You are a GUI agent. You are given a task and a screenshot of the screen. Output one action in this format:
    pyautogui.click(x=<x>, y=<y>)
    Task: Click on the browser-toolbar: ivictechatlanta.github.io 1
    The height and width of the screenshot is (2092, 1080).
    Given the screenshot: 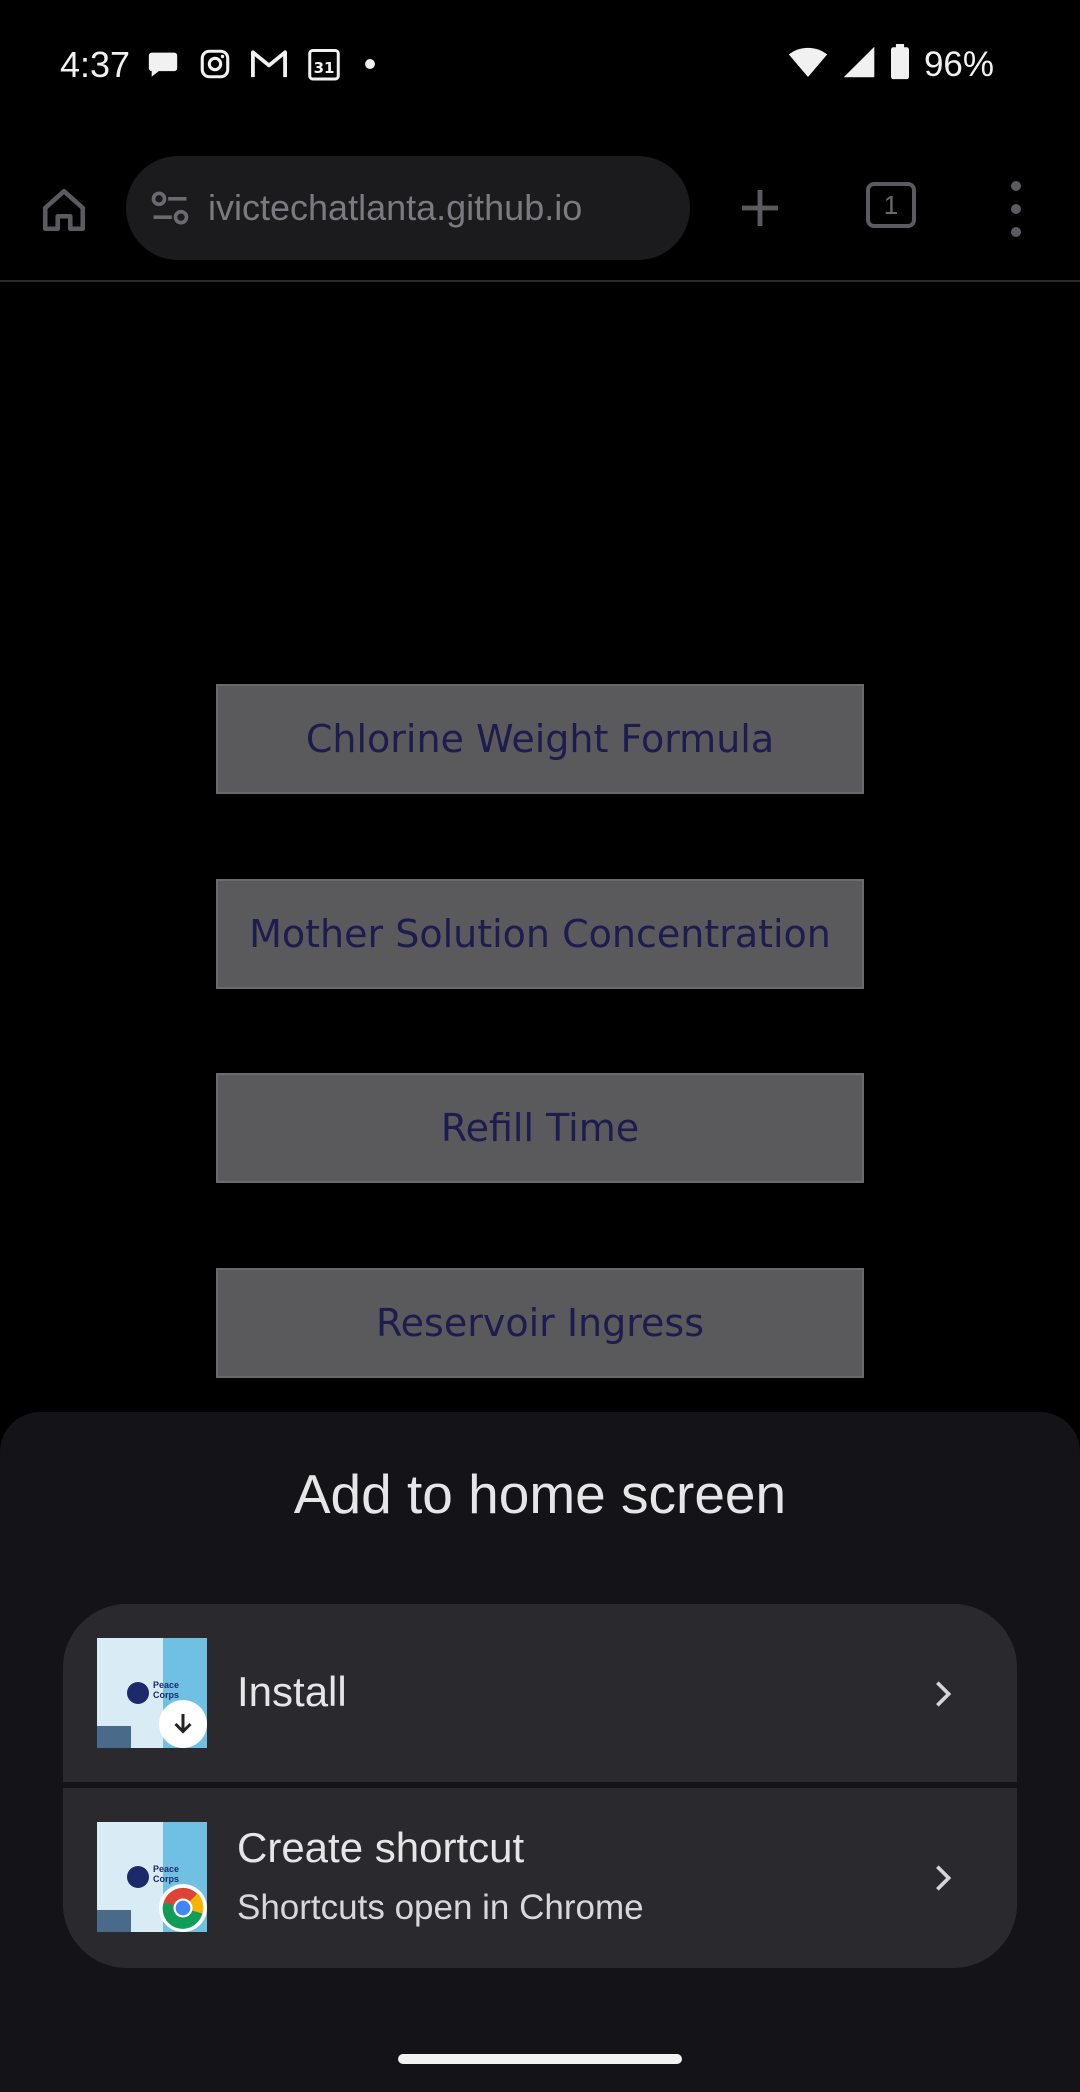 What is the action you would take?
    pyautogui.click(x=540, y=216)
    